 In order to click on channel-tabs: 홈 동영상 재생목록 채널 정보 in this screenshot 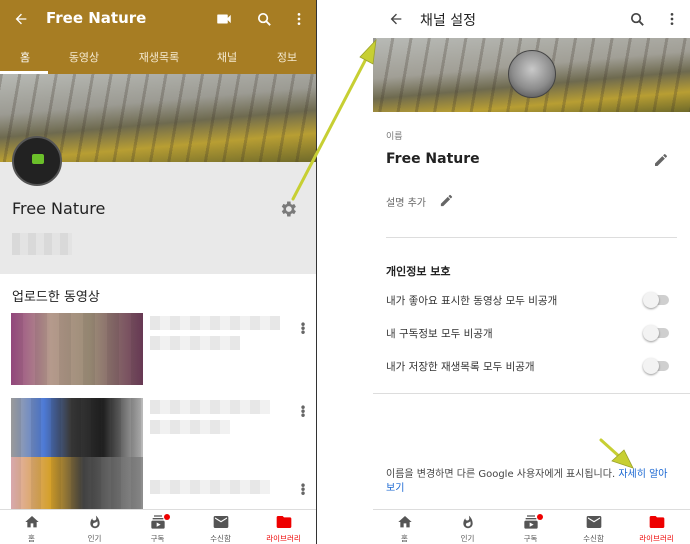, I will do `click(158, 56)`.